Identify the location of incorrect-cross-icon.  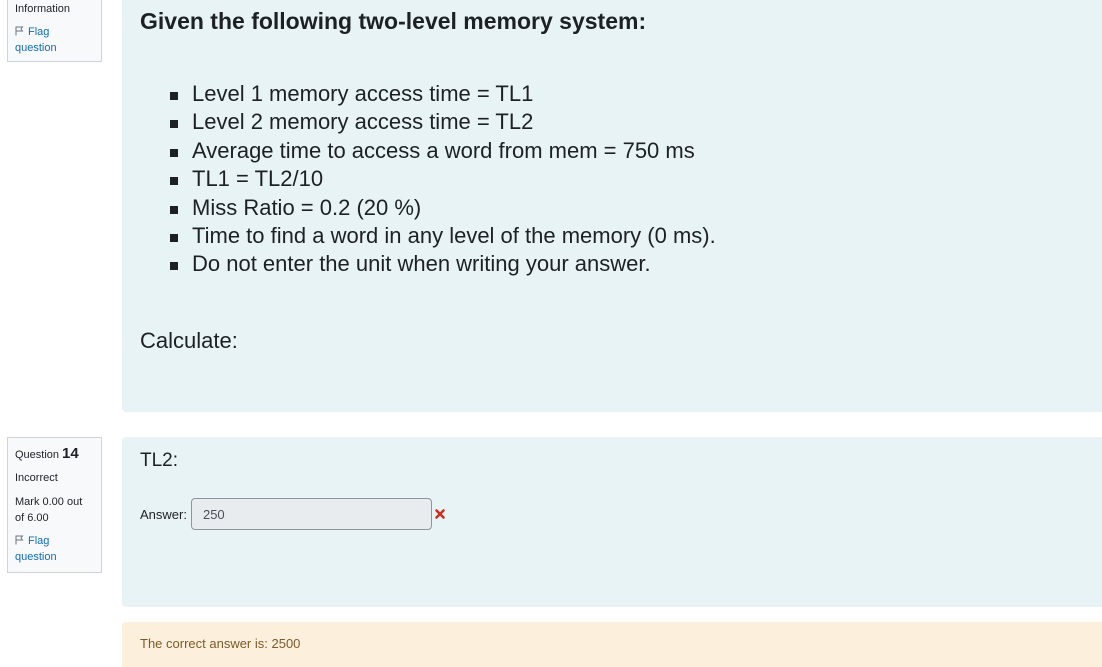
(440, 514).